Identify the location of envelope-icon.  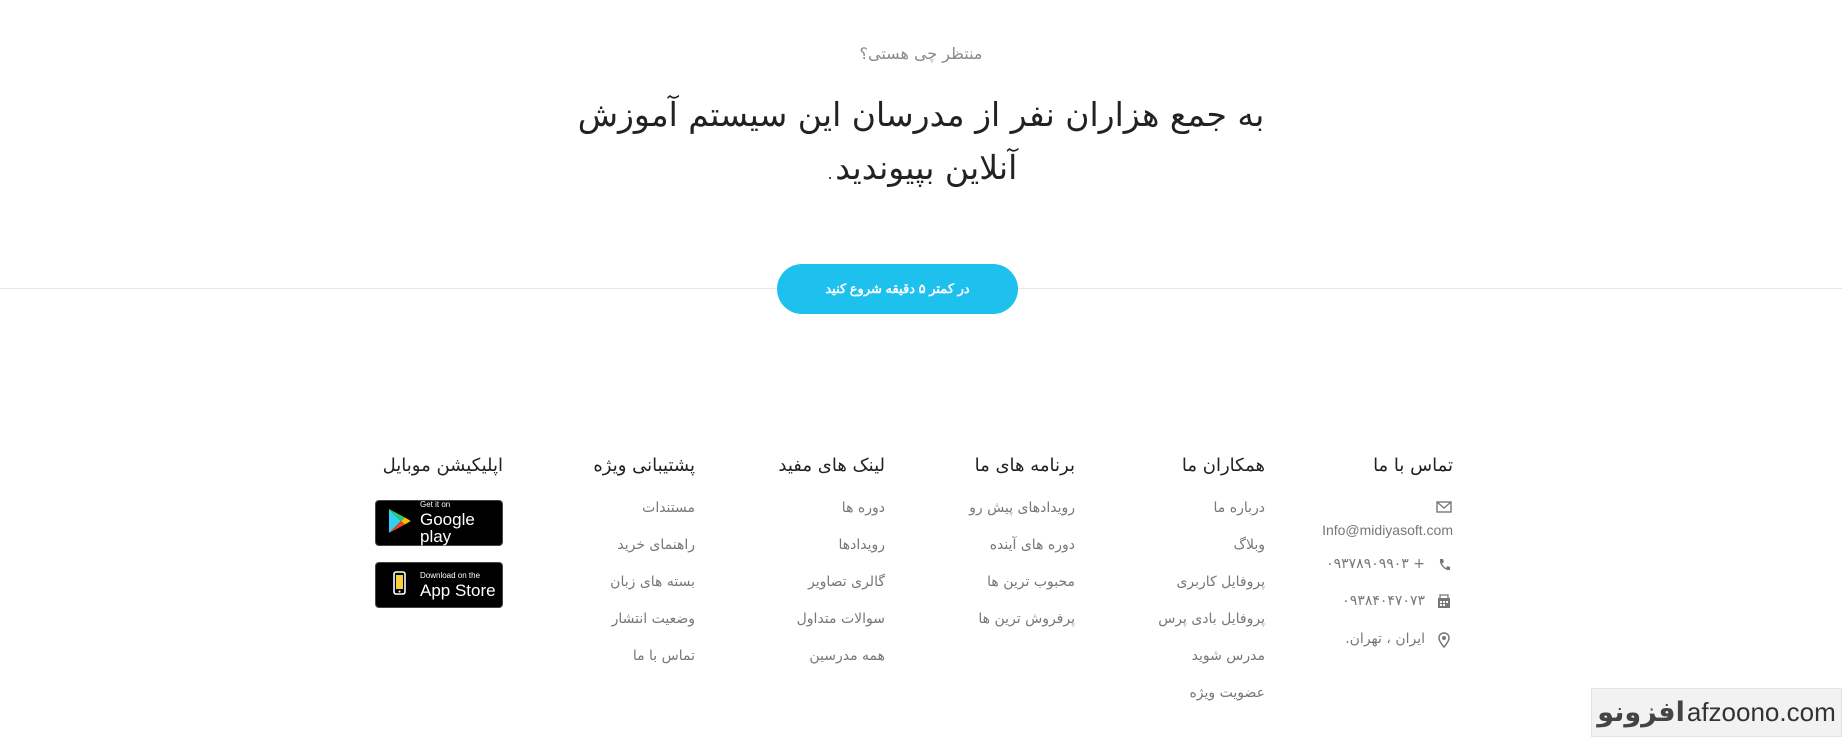
(1444, 507).